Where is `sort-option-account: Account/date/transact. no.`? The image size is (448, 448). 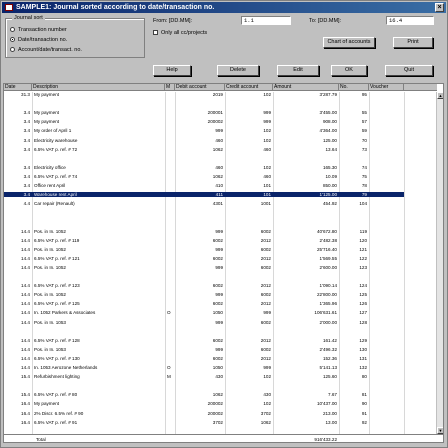 sort-option-account: Account/date/transact. no. is located at coordinates (46, 49).